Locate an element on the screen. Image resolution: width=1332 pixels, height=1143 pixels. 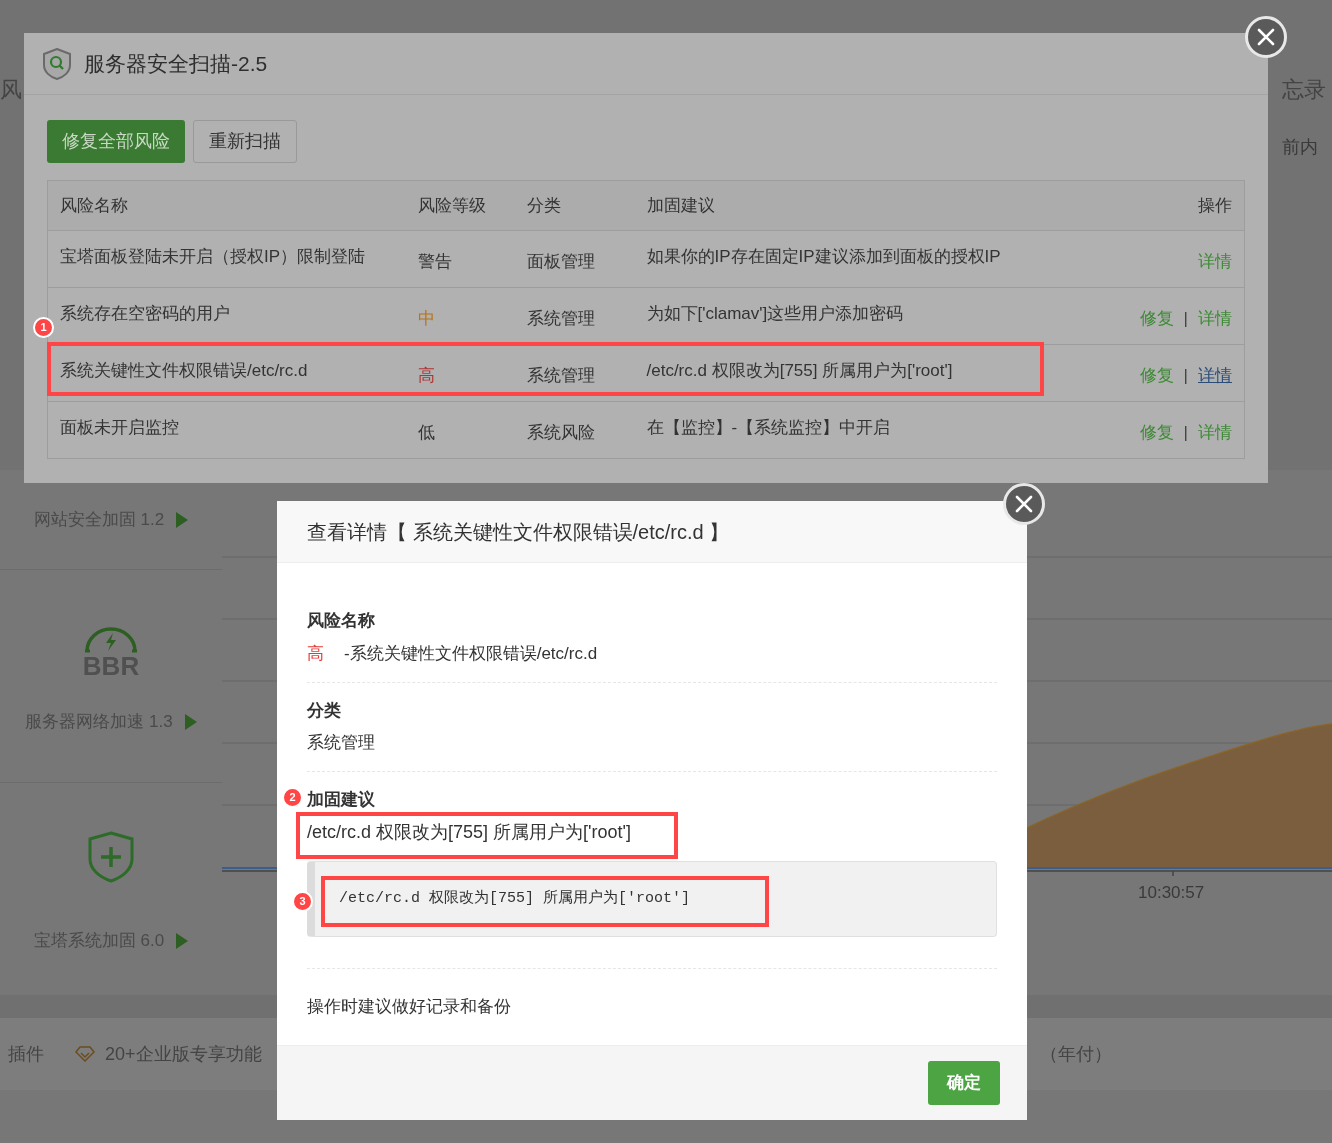
table-cell: 宝塔面板登陆未开启（授权IP）限制登陆 is located at coordinates (213, 256).